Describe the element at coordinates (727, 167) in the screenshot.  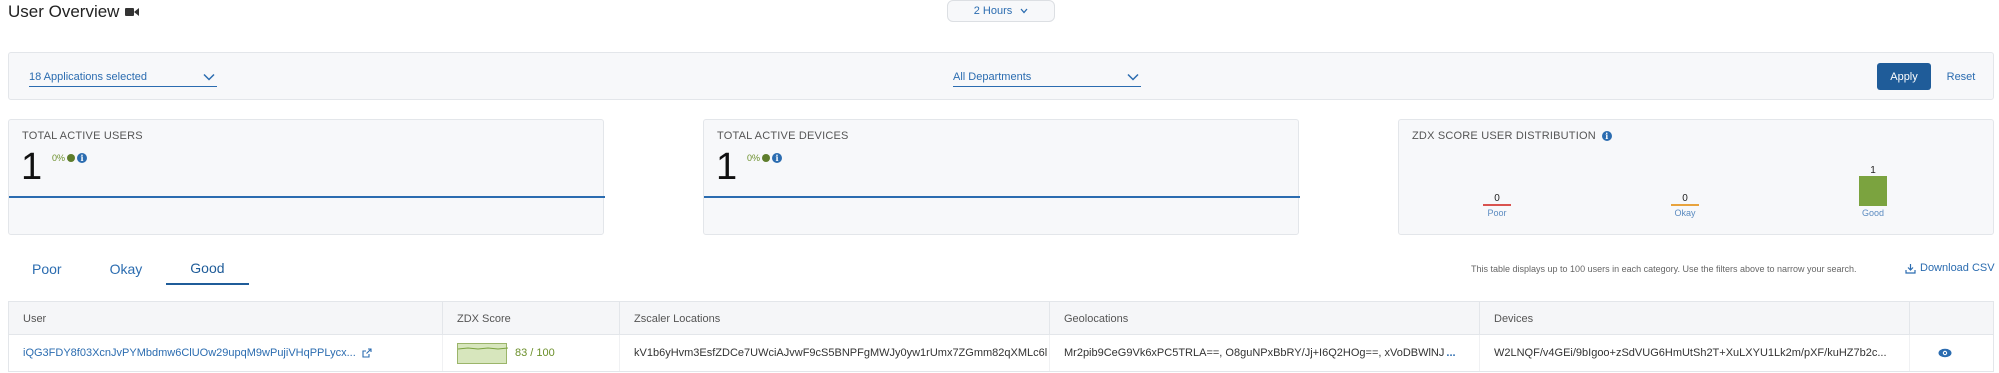
I see `total-active-devices-value: 1` at that location.